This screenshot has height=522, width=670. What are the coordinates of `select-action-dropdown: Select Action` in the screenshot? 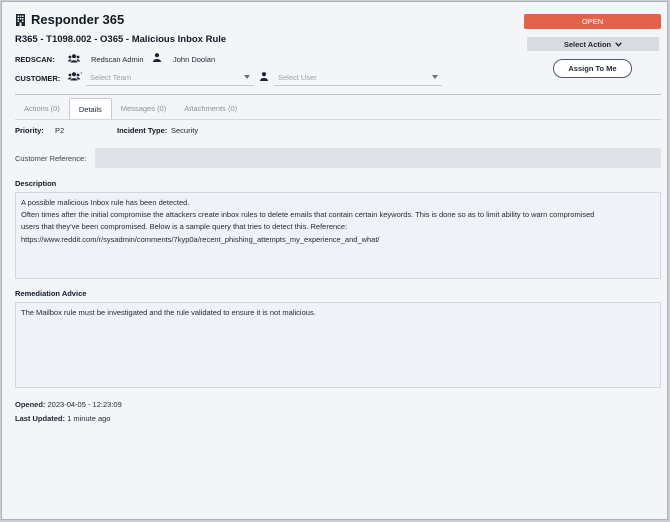 It's located at (593, 44).